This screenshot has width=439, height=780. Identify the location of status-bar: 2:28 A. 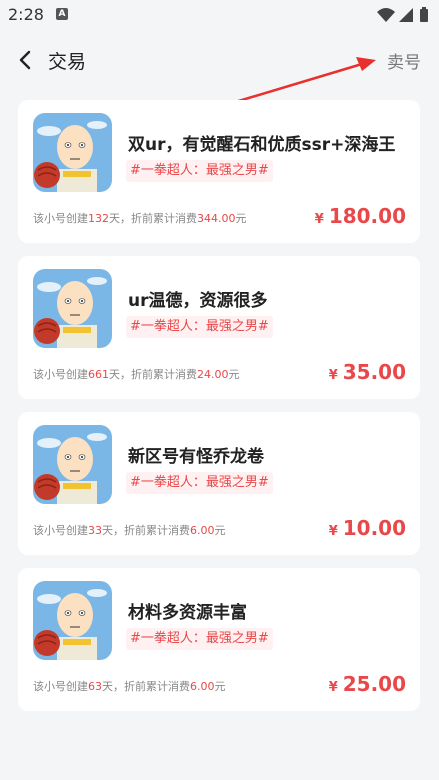
(219, 15).